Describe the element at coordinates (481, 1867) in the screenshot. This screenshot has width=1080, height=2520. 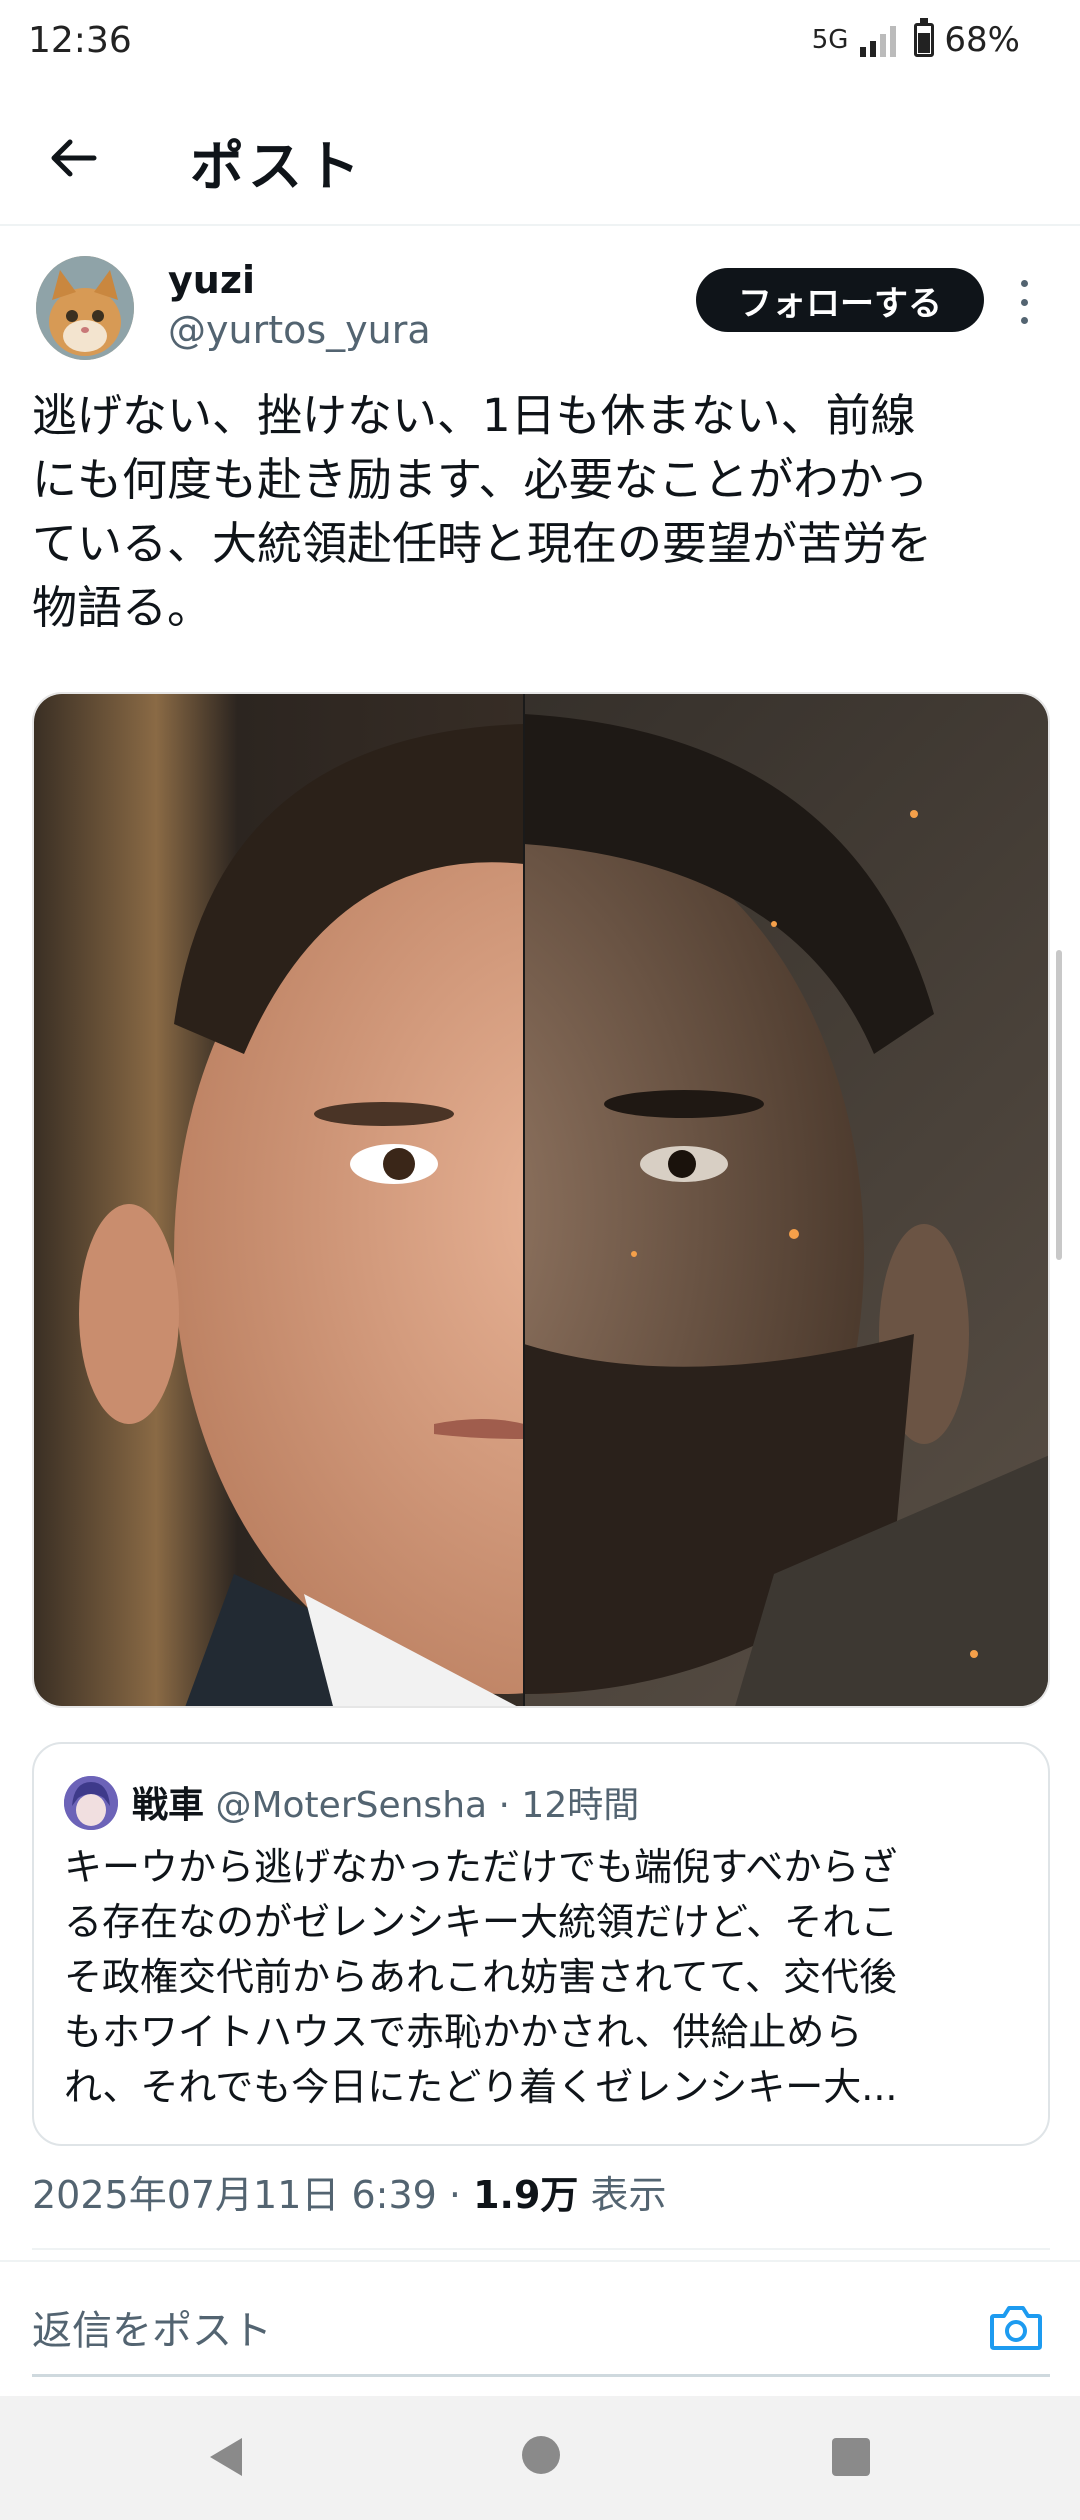
I see `quoted-text-line: キーウから逃げなかっただけでも端倪すべからざ` at that location.